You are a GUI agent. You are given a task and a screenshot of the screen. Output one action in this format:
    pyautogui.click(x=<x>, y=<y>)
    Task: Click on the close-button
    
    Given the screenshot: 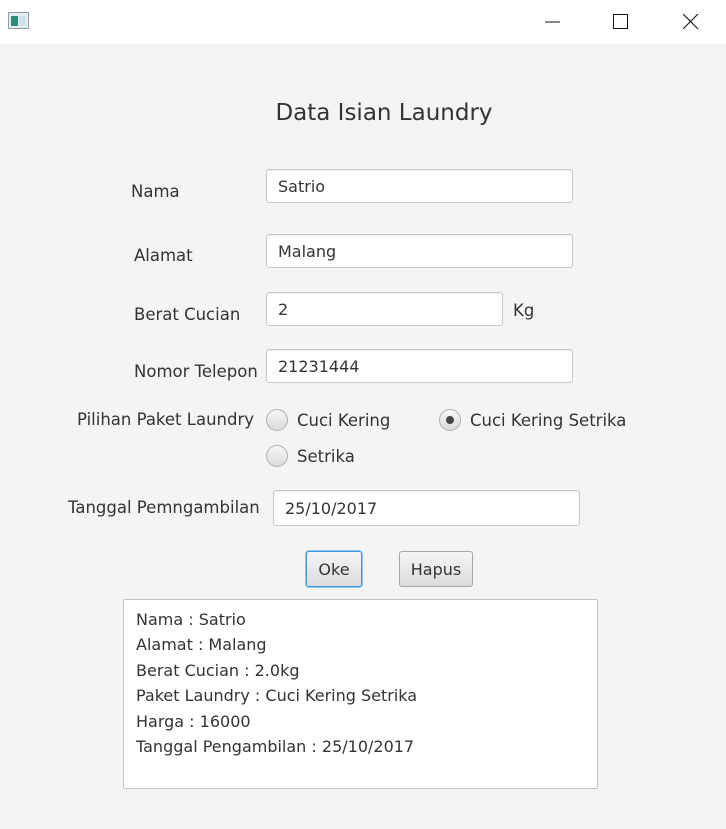 What is the action you would take?
    pyautogui.click(x=691, y=22)
    